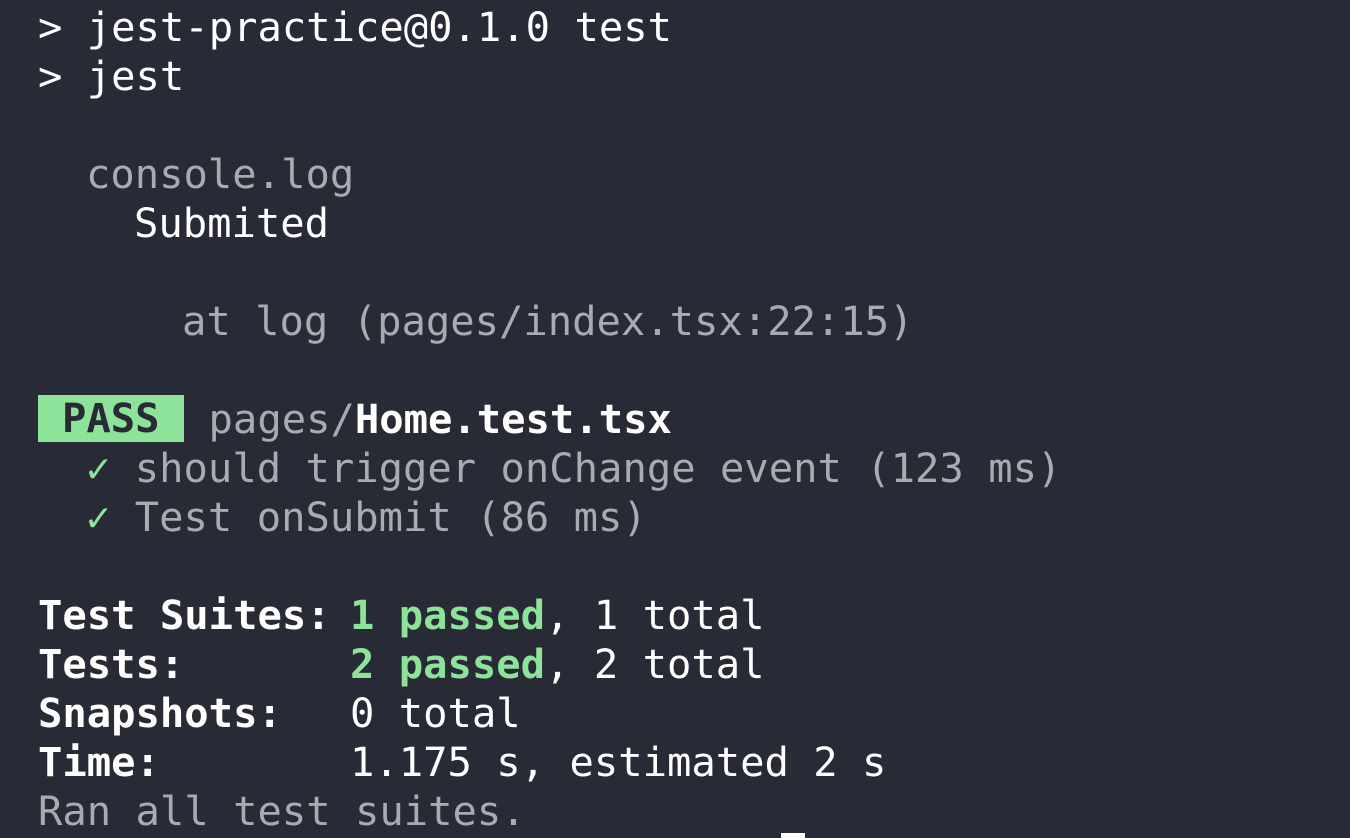 Image resolution: width=1350 pixels, height=838 pixels. I want to click on pass-badge: PASS, so click(111, 418).